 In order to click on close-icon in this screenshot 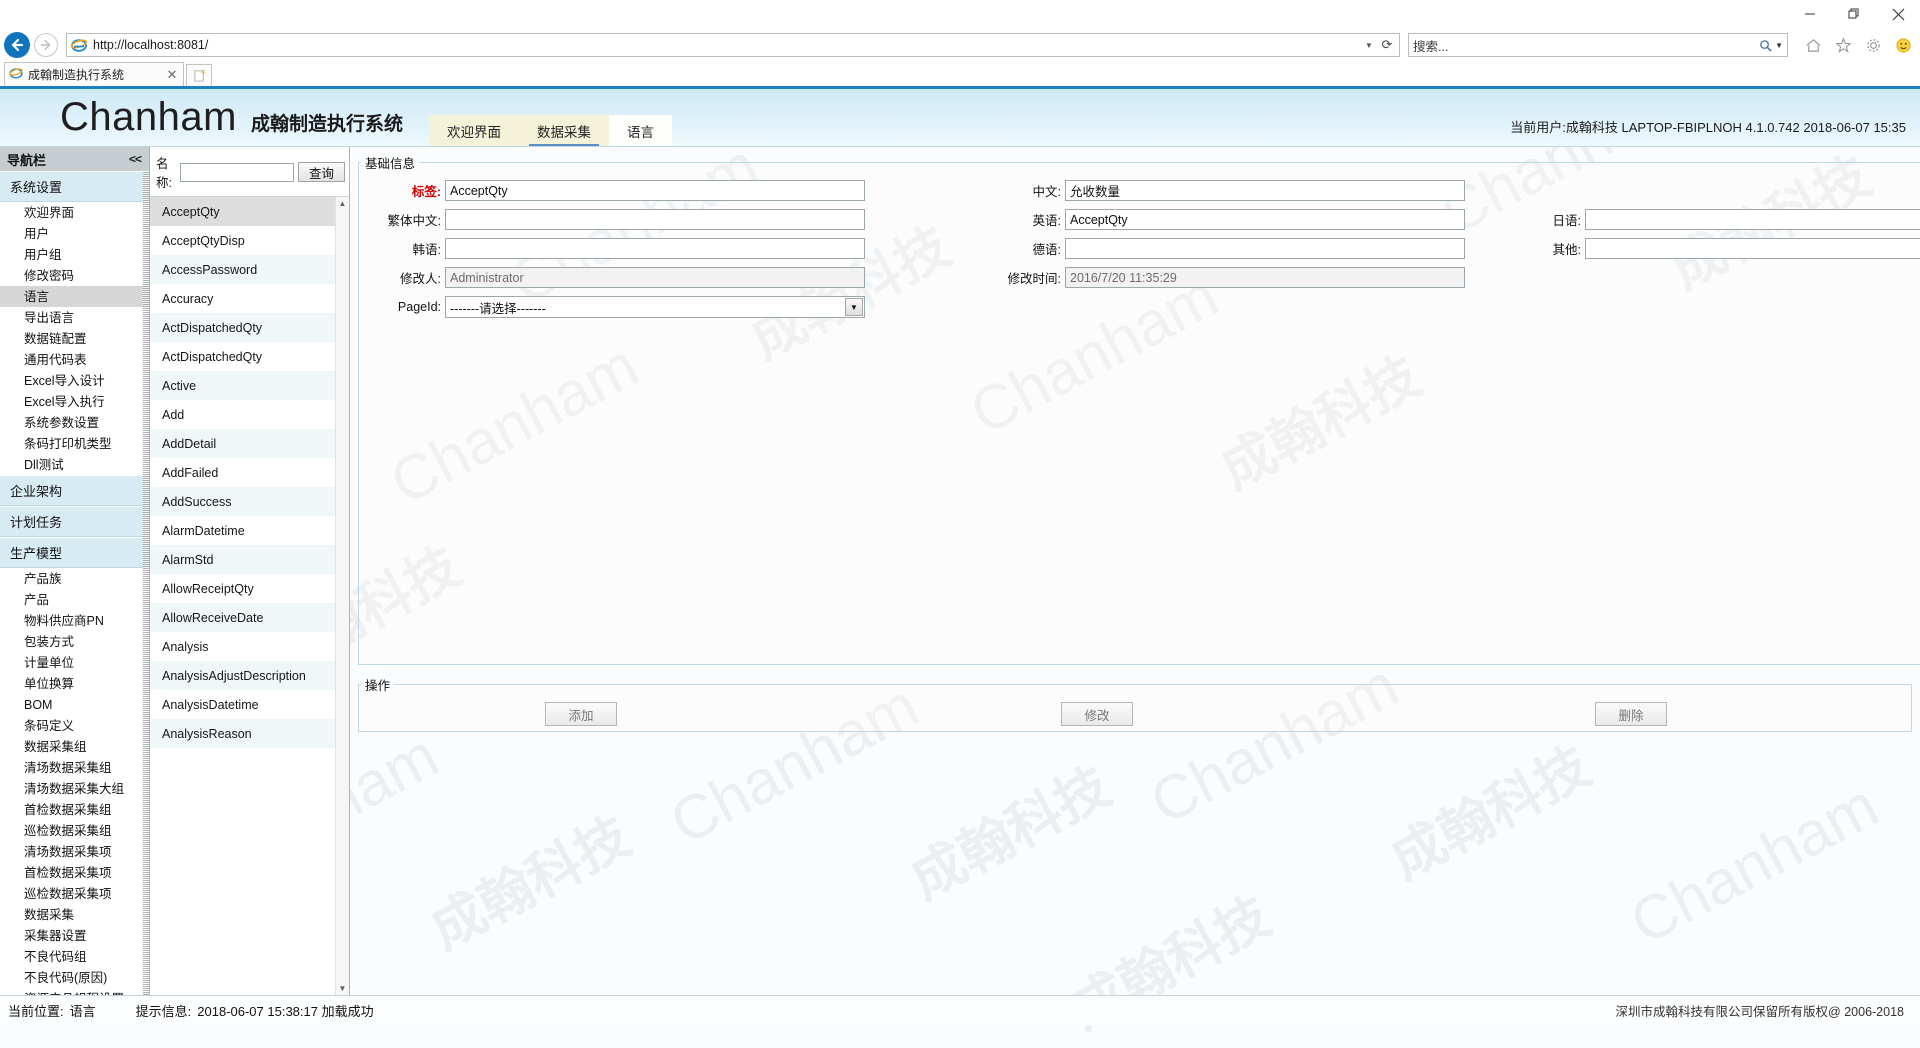, I will do `click(1898, 14)`.